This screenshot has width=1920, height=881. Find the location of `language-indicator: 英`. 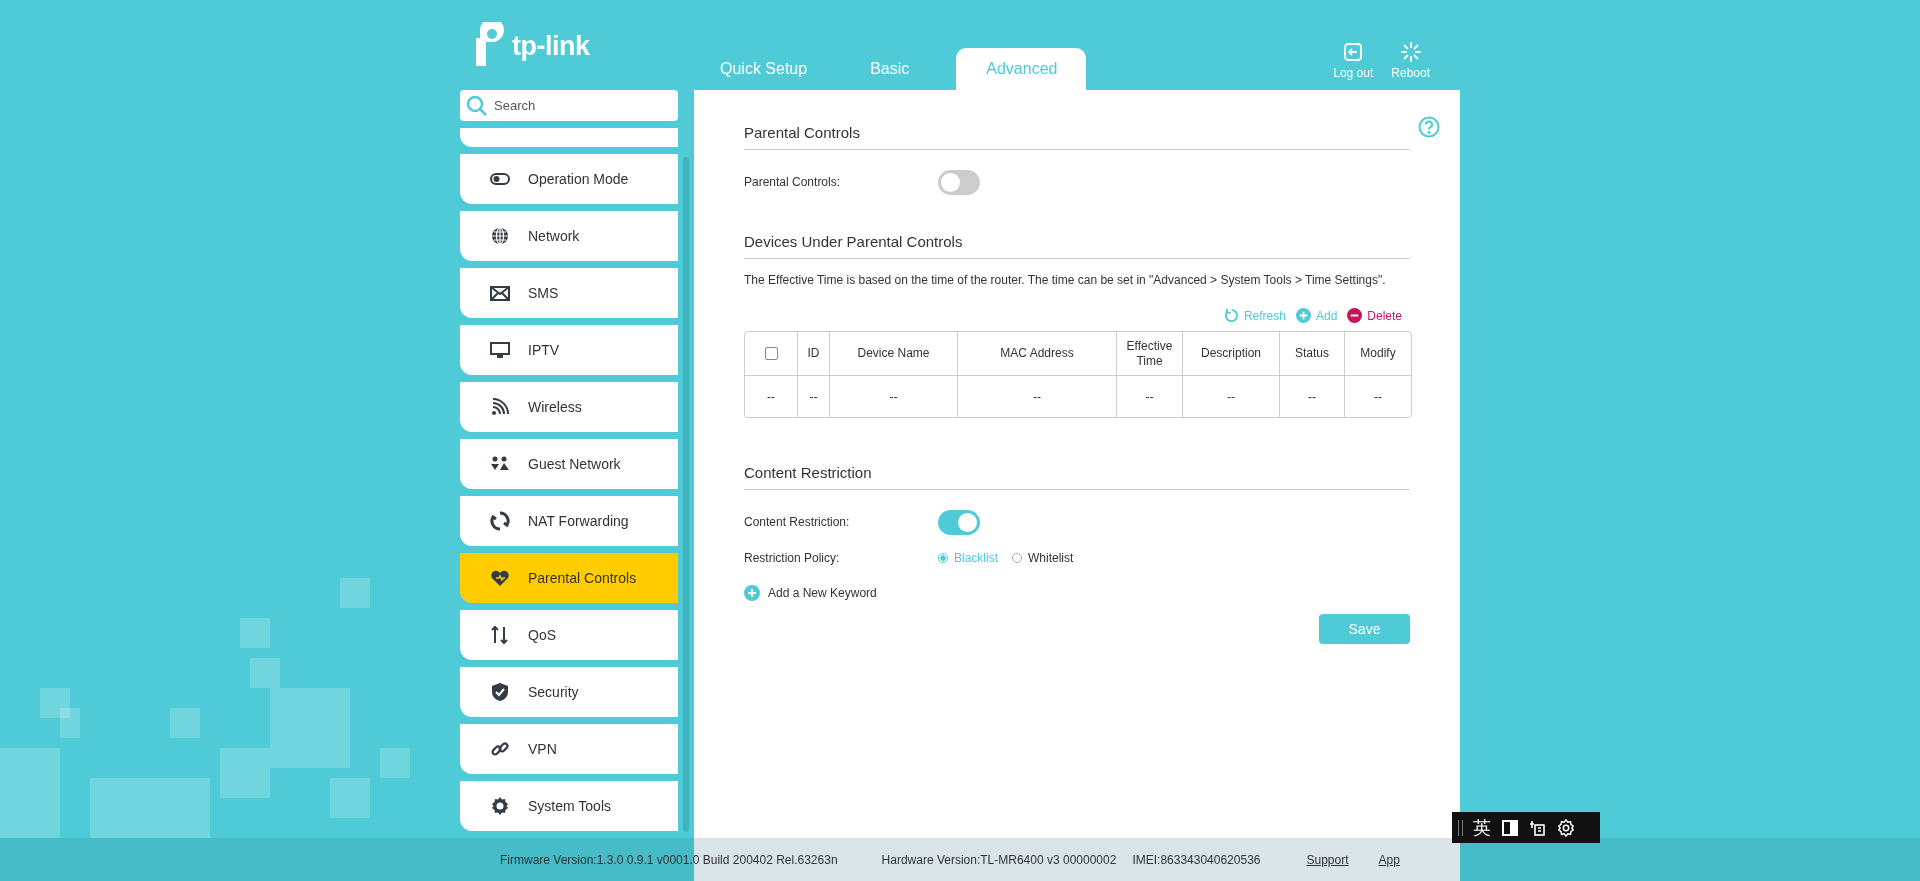

language-indicator: 英 is located at coordinates (1482, 827).